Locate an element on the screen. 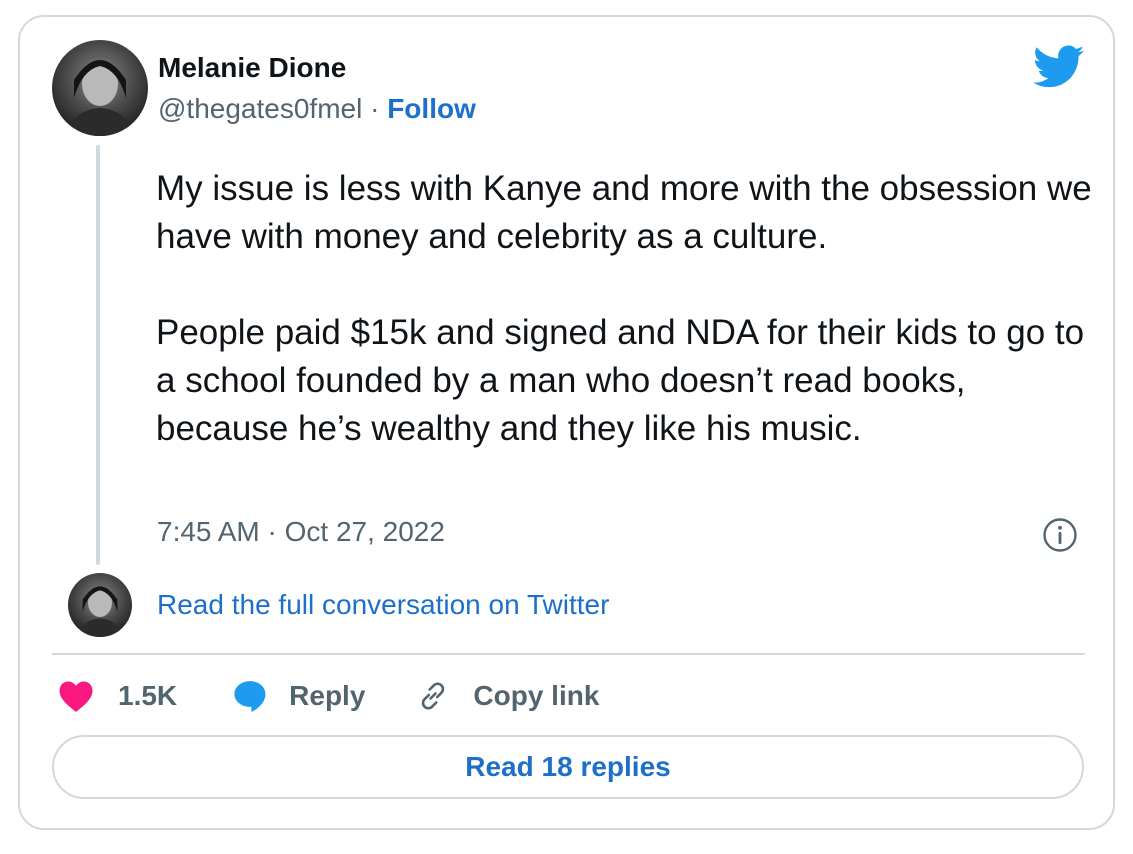 The height and width of the screenshot is (854, 1133). read-replies-label: Read 18 replies is located at coordinates (568, 766).